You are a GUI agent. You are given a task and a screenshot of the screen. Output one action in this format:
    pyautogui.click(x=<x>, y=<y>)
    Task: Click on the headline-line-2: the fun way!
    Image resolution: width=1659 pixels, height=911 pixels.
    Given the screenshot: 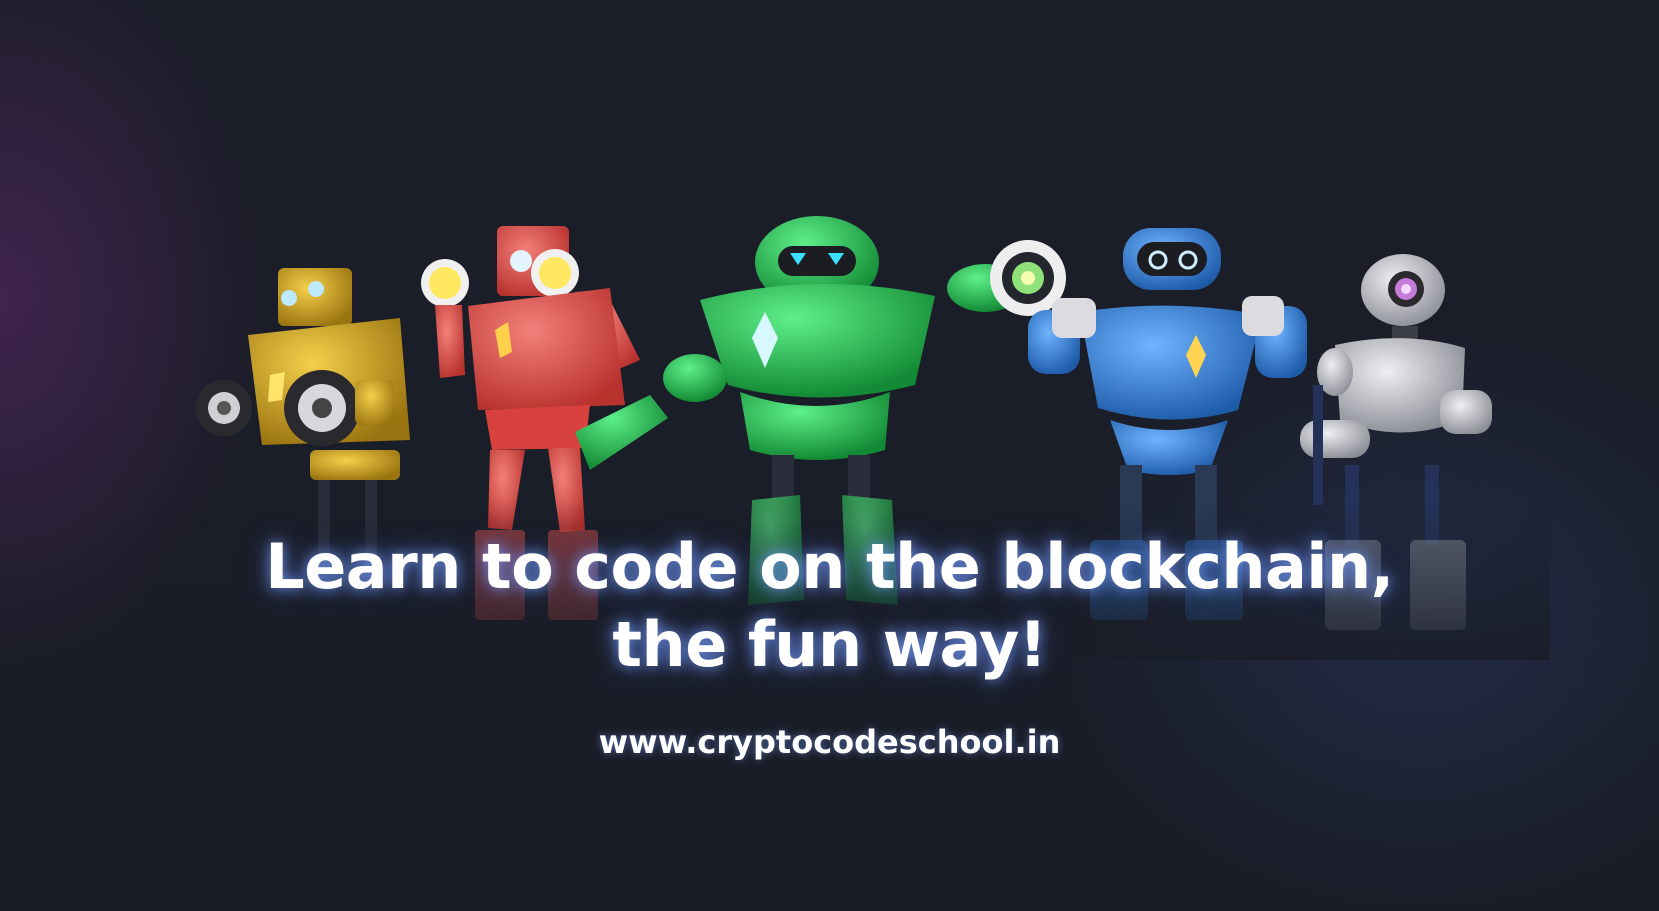 What is the action you would take?
    pyautogui.click(x=829, y=644)
    